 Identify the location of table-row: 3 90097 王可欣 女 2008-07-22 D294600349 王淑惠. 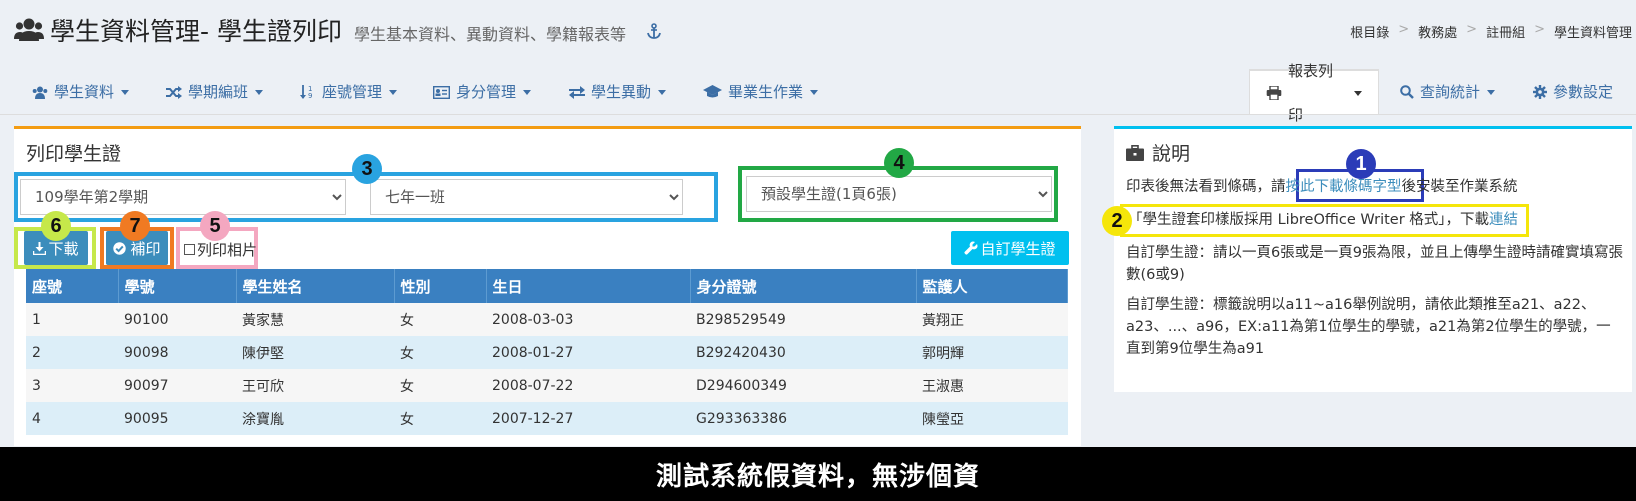
(547, 385).